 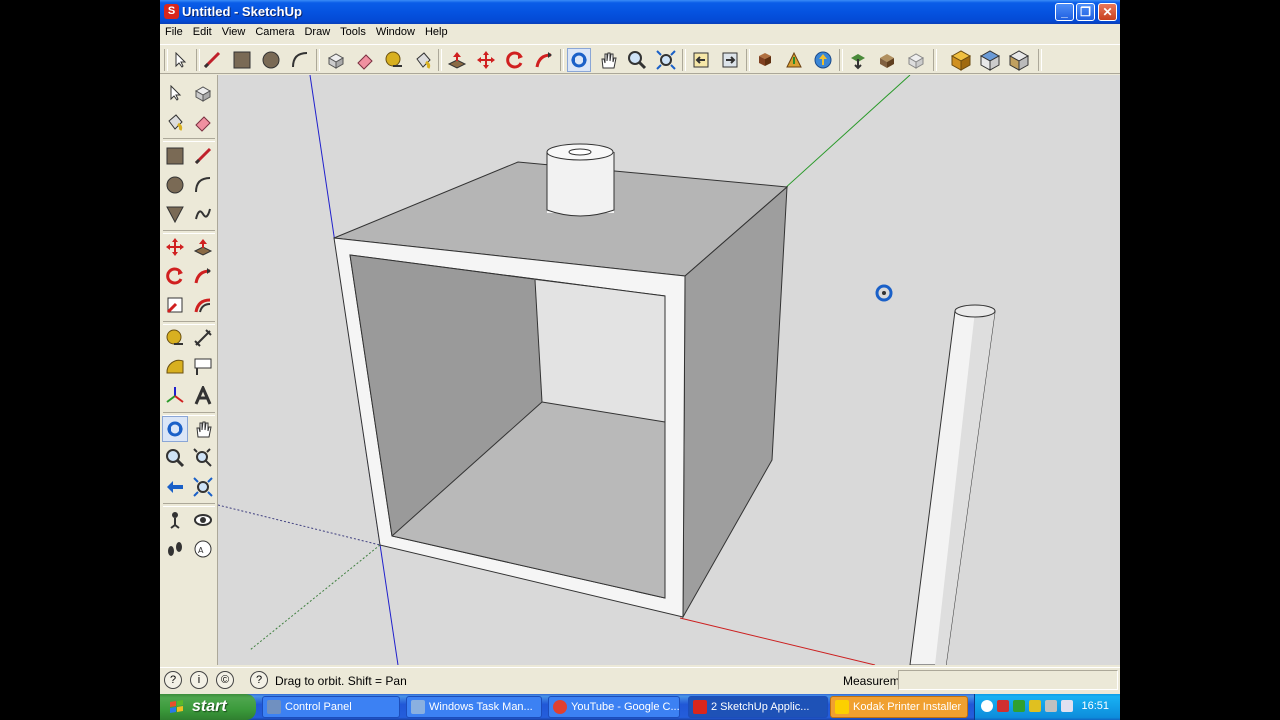 I want to click on maximize-button: ❐, so click(x=1085, y=12).